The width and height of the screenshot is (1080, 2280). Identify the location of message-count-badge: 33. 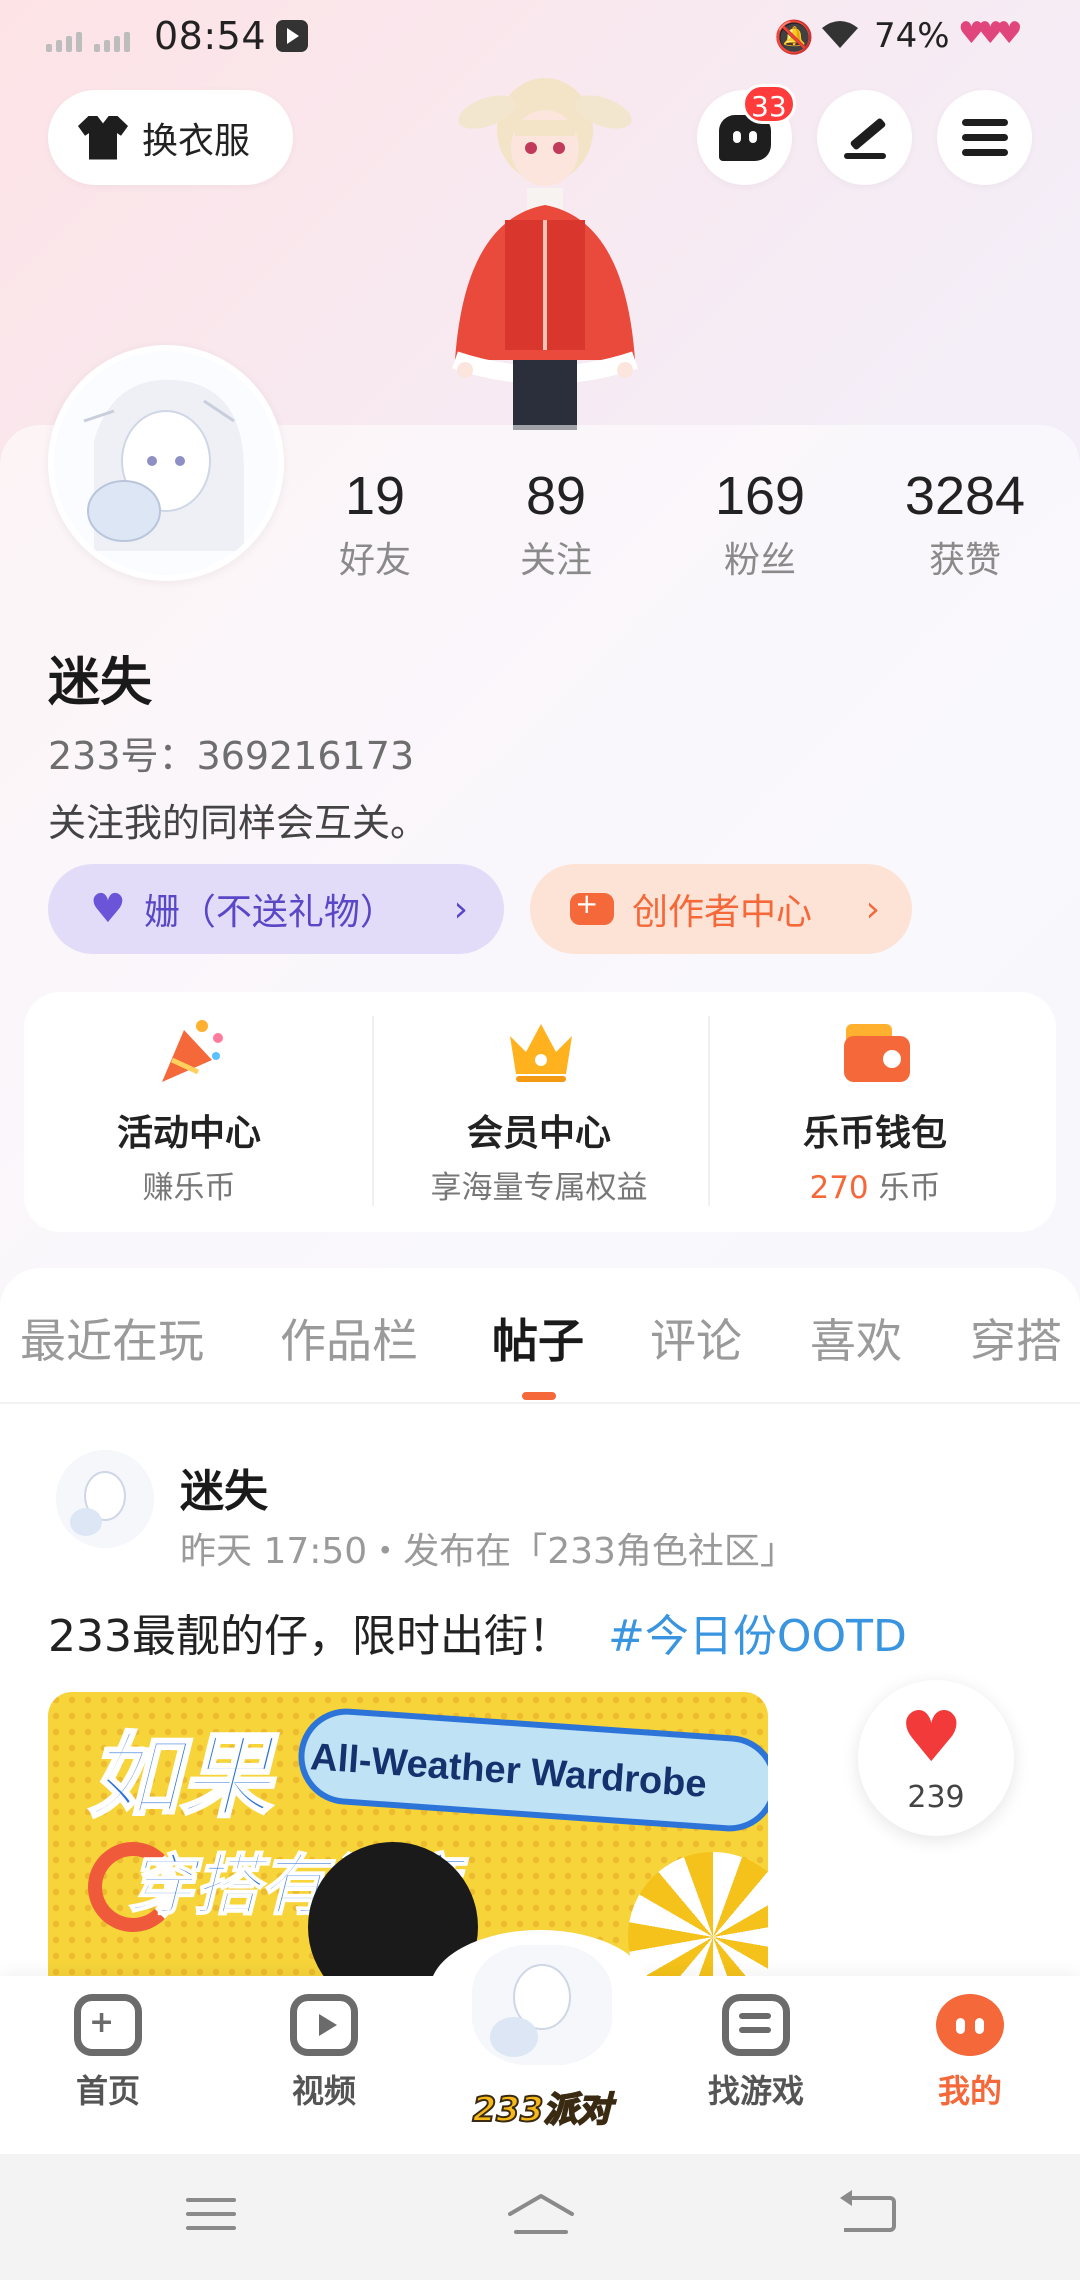
(769, 104).